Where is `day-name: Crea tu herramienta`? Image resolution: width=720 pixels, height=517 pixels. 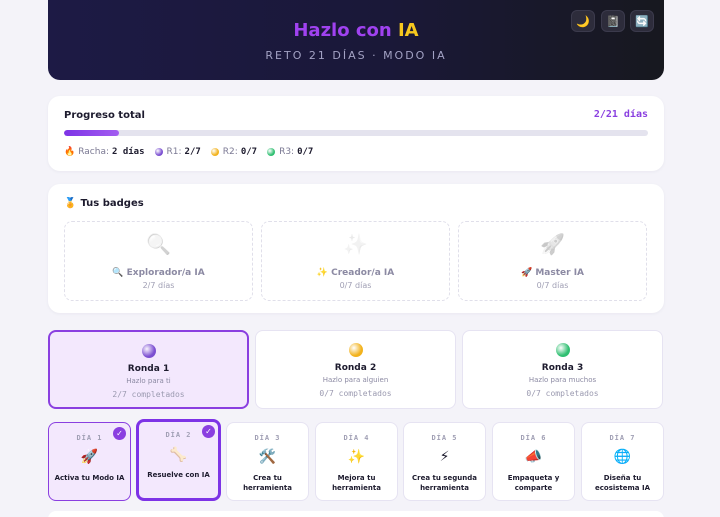
day-name: Crea tu herramienta is located at coordinates (267, 483).